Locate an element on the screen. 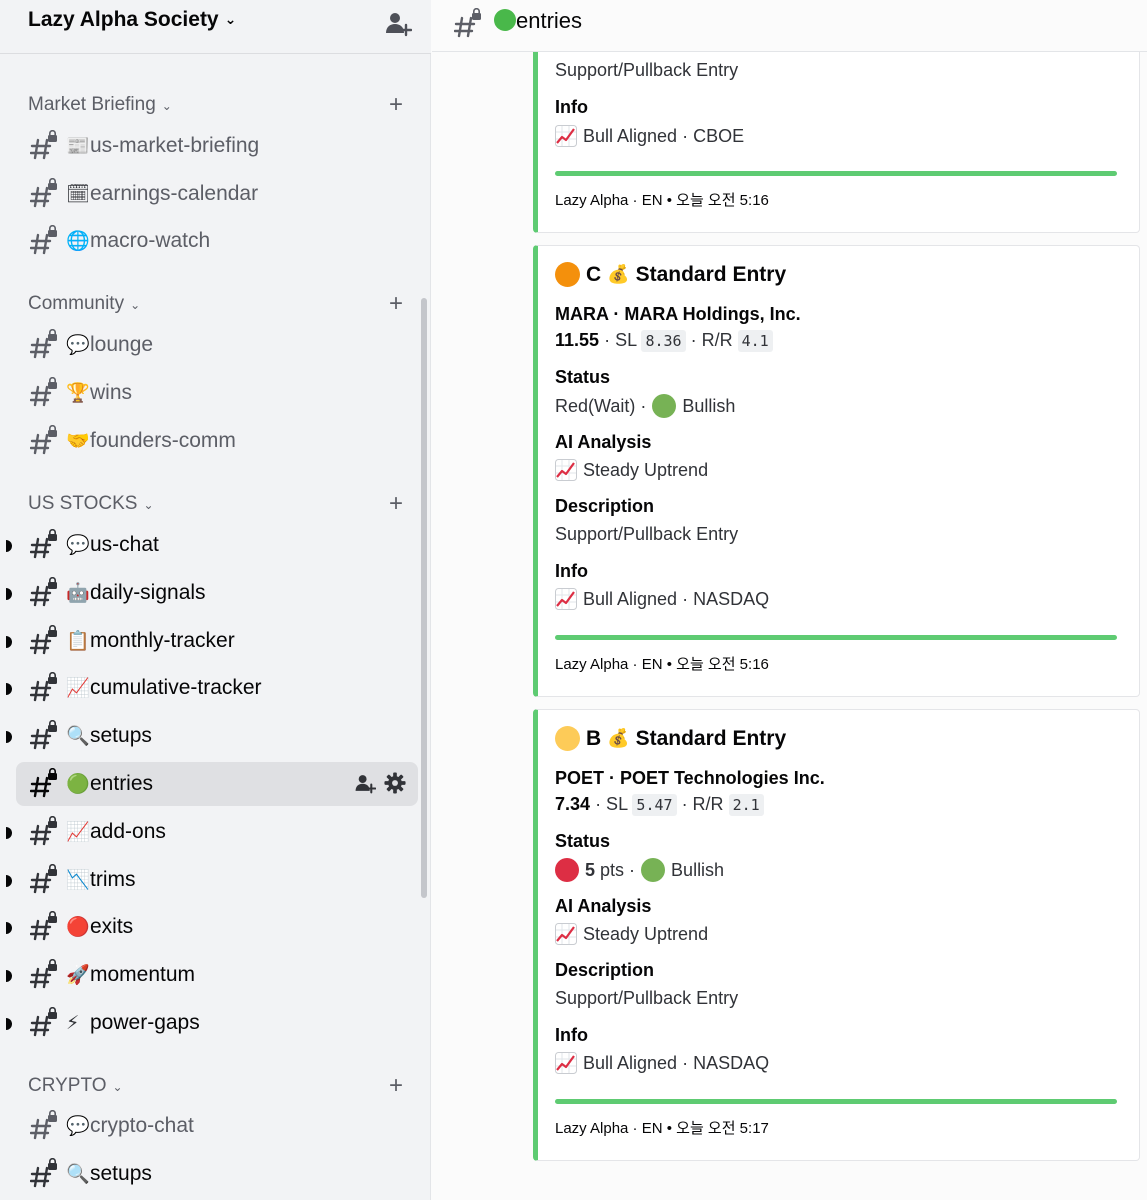  category-us-stocks: US STOCKS ⌄ is located at coordinates (91, 505).